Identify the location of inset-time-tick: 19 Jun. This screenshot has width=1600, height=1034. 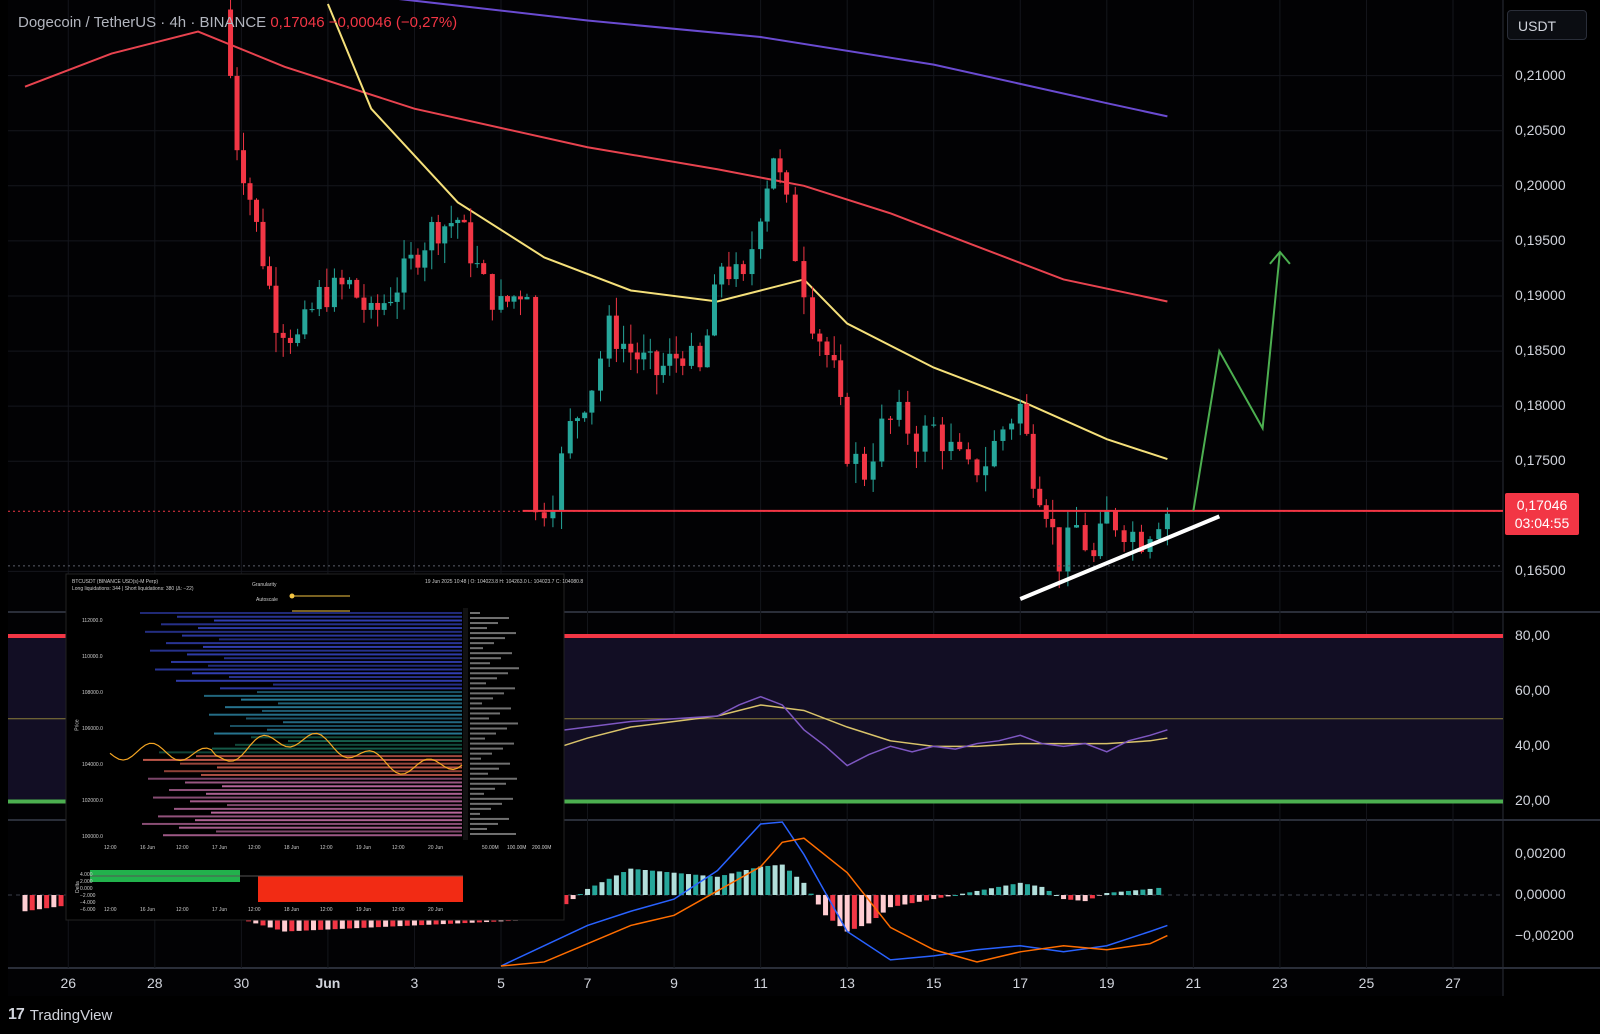
(364, 848).